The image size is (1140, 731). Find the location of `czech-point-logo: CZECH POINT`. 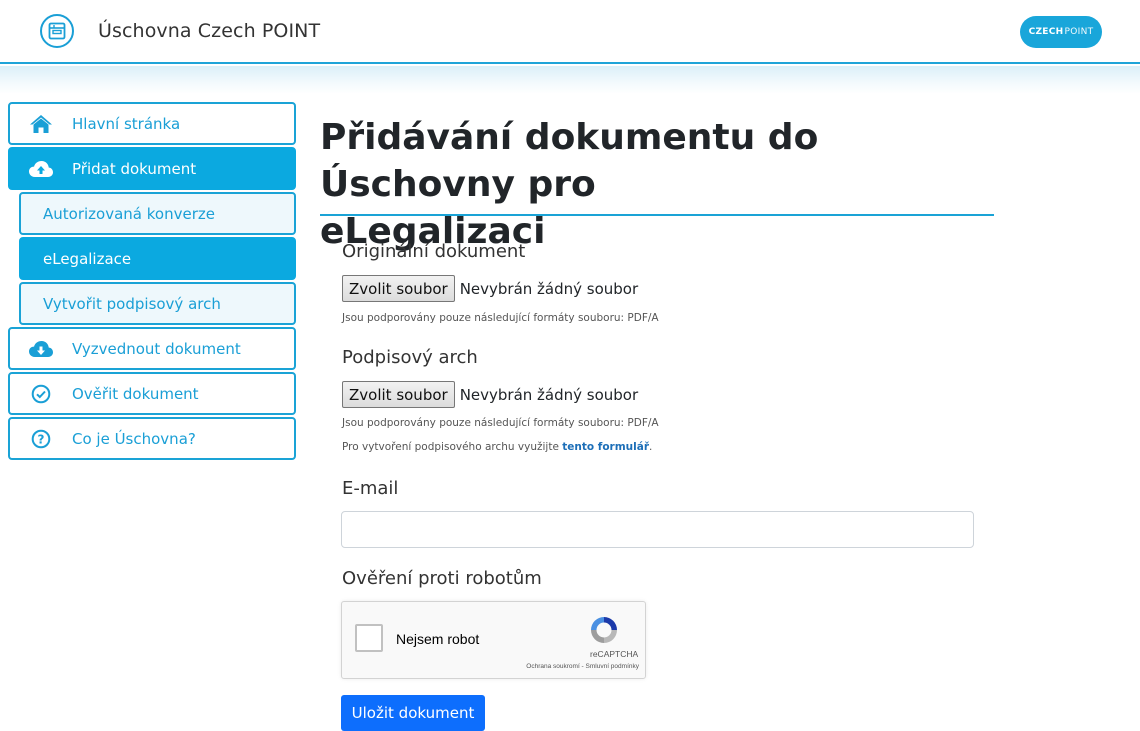

czech-point-logo: CZECH POINT is located at coordinates (1061, 32).